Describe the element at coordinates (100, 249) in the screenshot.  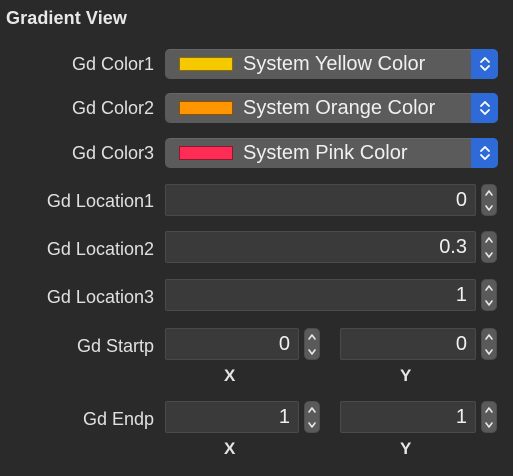
I see `gd-location2-label: Gd Location2` at that location.